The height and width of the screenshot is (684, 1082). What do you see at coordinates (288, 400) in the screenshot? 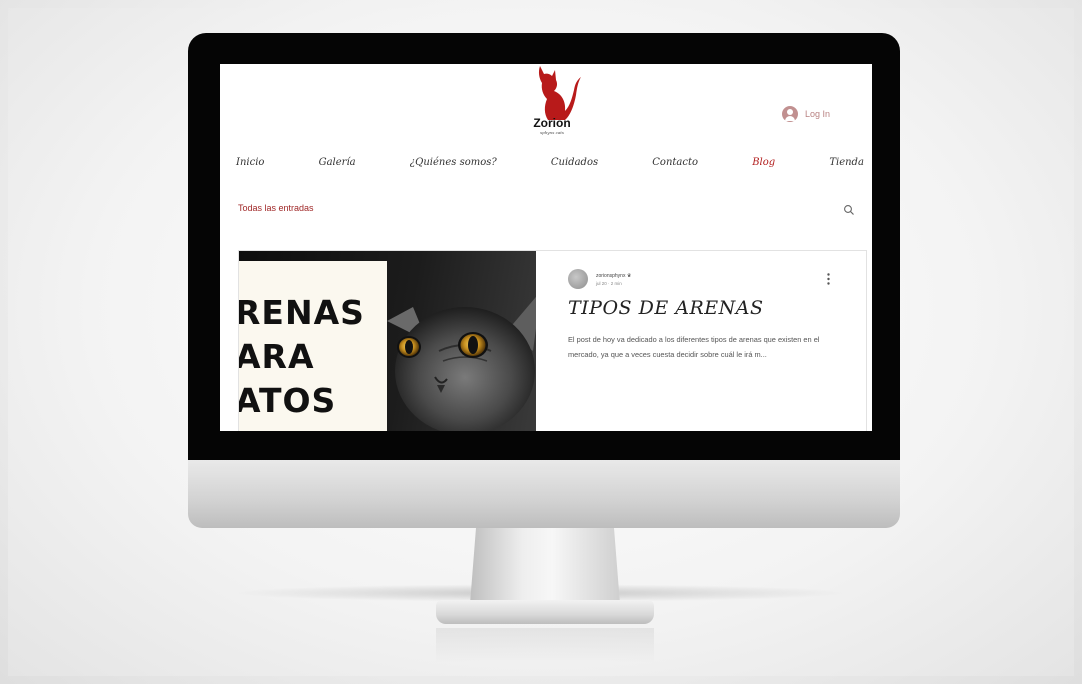
I see `cover-text-line: ATOS` at bounding box center [288, 400].